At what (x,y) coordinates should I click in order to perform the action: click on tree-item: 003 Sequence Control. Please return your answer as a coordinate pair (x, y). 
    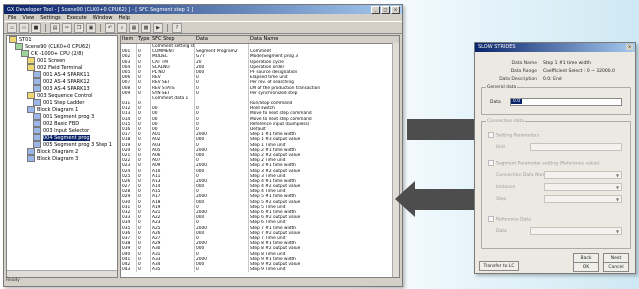
    Looking at the image, I should click on (62, 95).